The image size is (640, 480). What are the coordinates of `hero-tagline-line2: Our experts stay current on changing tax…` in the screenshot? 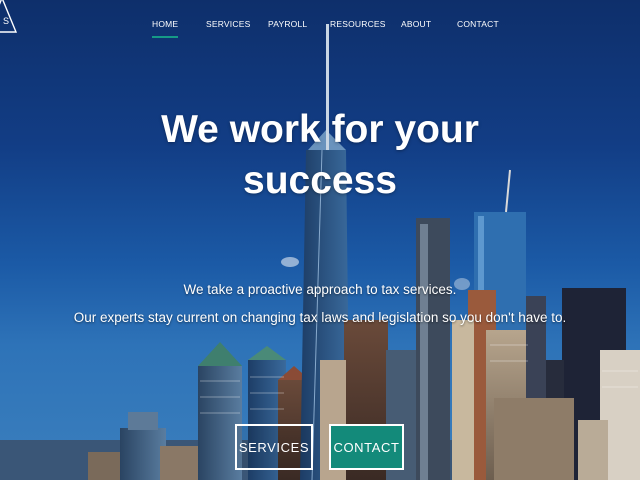 It's located at (320, 317).